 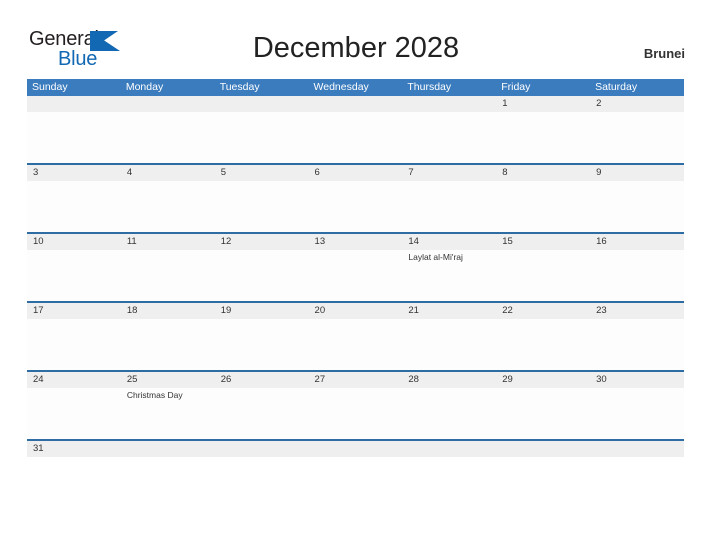 I want to click on day-number-4: 4, so click(x=168, y=173).